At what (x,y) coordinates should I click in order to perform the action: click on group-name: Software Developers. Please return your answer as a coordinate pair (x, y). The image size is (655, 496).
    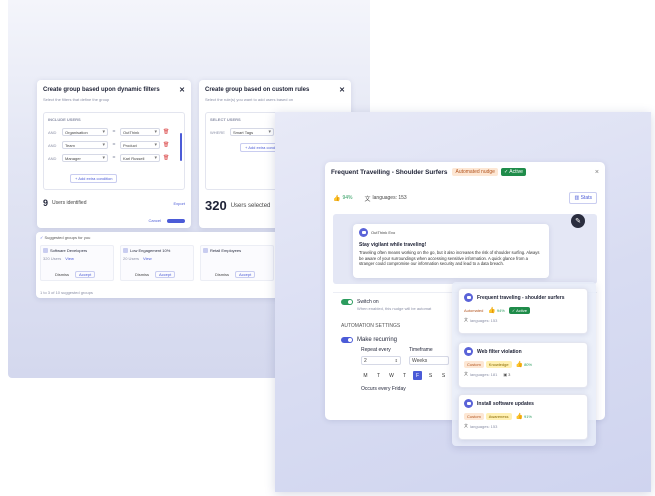
    Looking at the image, I should click on (69, 250).